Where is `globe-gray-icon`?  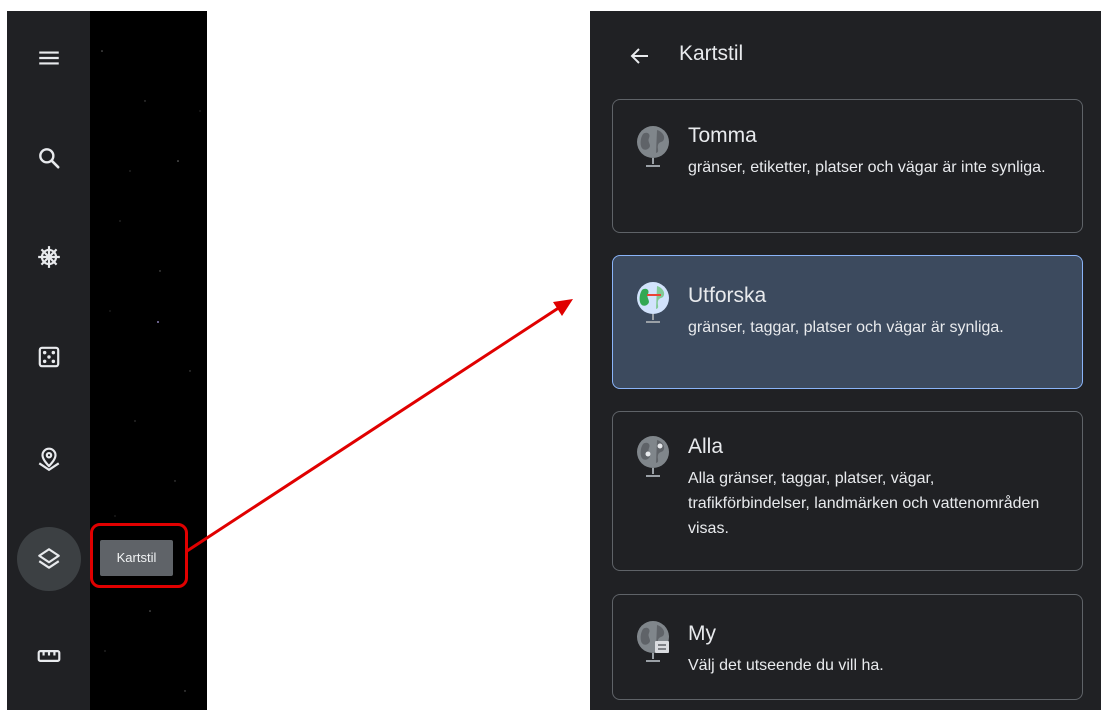
globe-gray-icon is located at coordinates (653, 146).